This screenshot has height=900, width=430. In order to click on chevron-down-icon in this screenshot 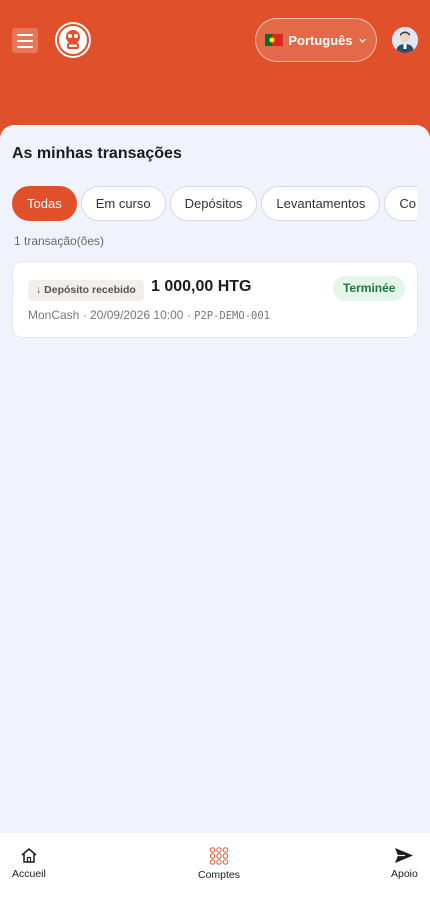, I will do `click(362, 40)`.